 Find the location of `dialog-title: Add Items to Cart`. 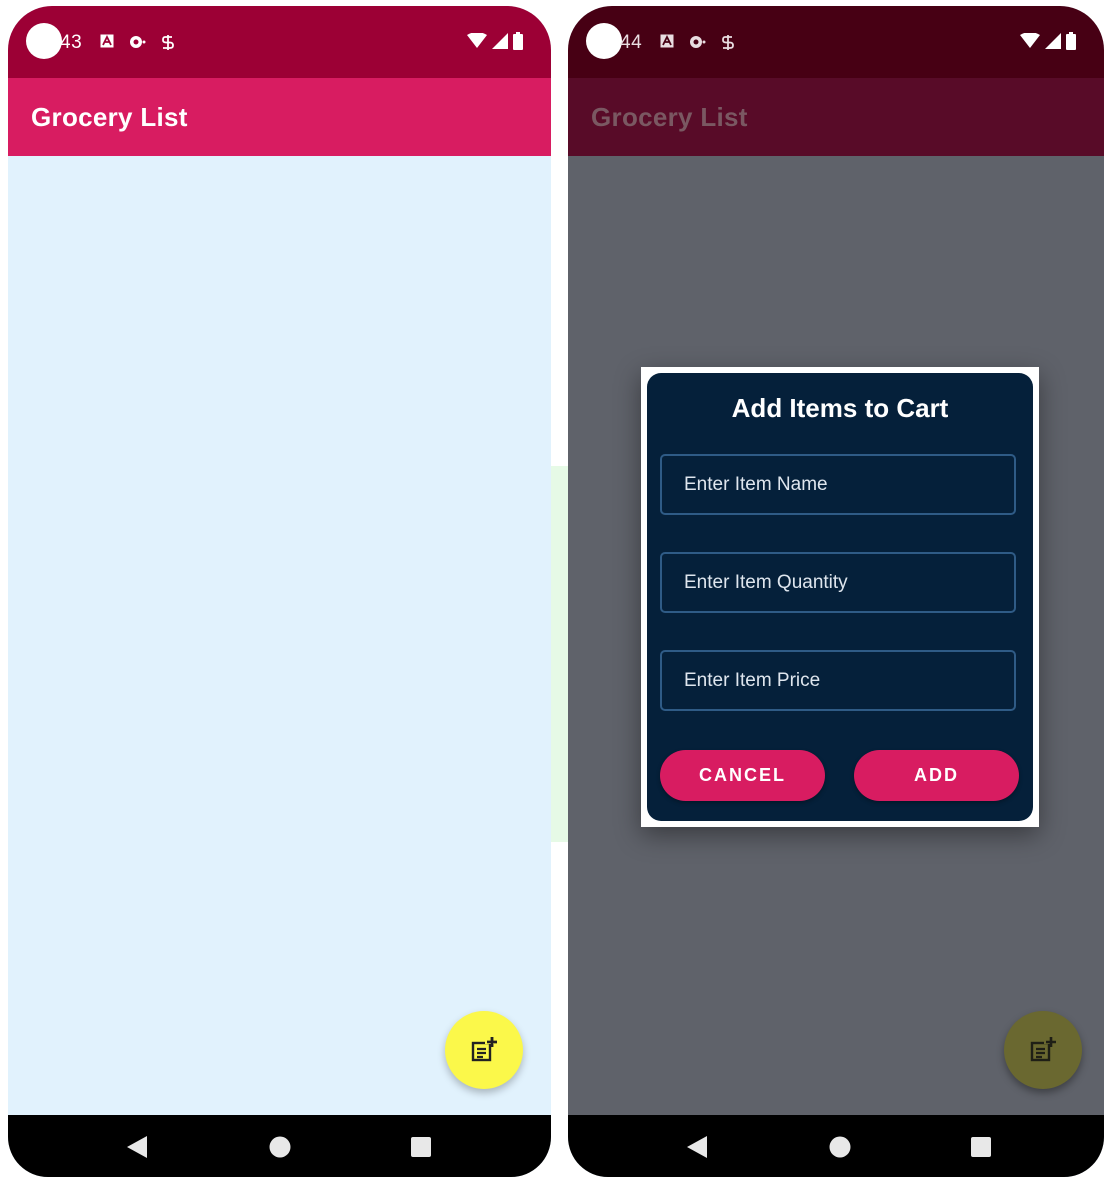

dialog-title: Add Items to Cart is located at coordinates (840, 408).